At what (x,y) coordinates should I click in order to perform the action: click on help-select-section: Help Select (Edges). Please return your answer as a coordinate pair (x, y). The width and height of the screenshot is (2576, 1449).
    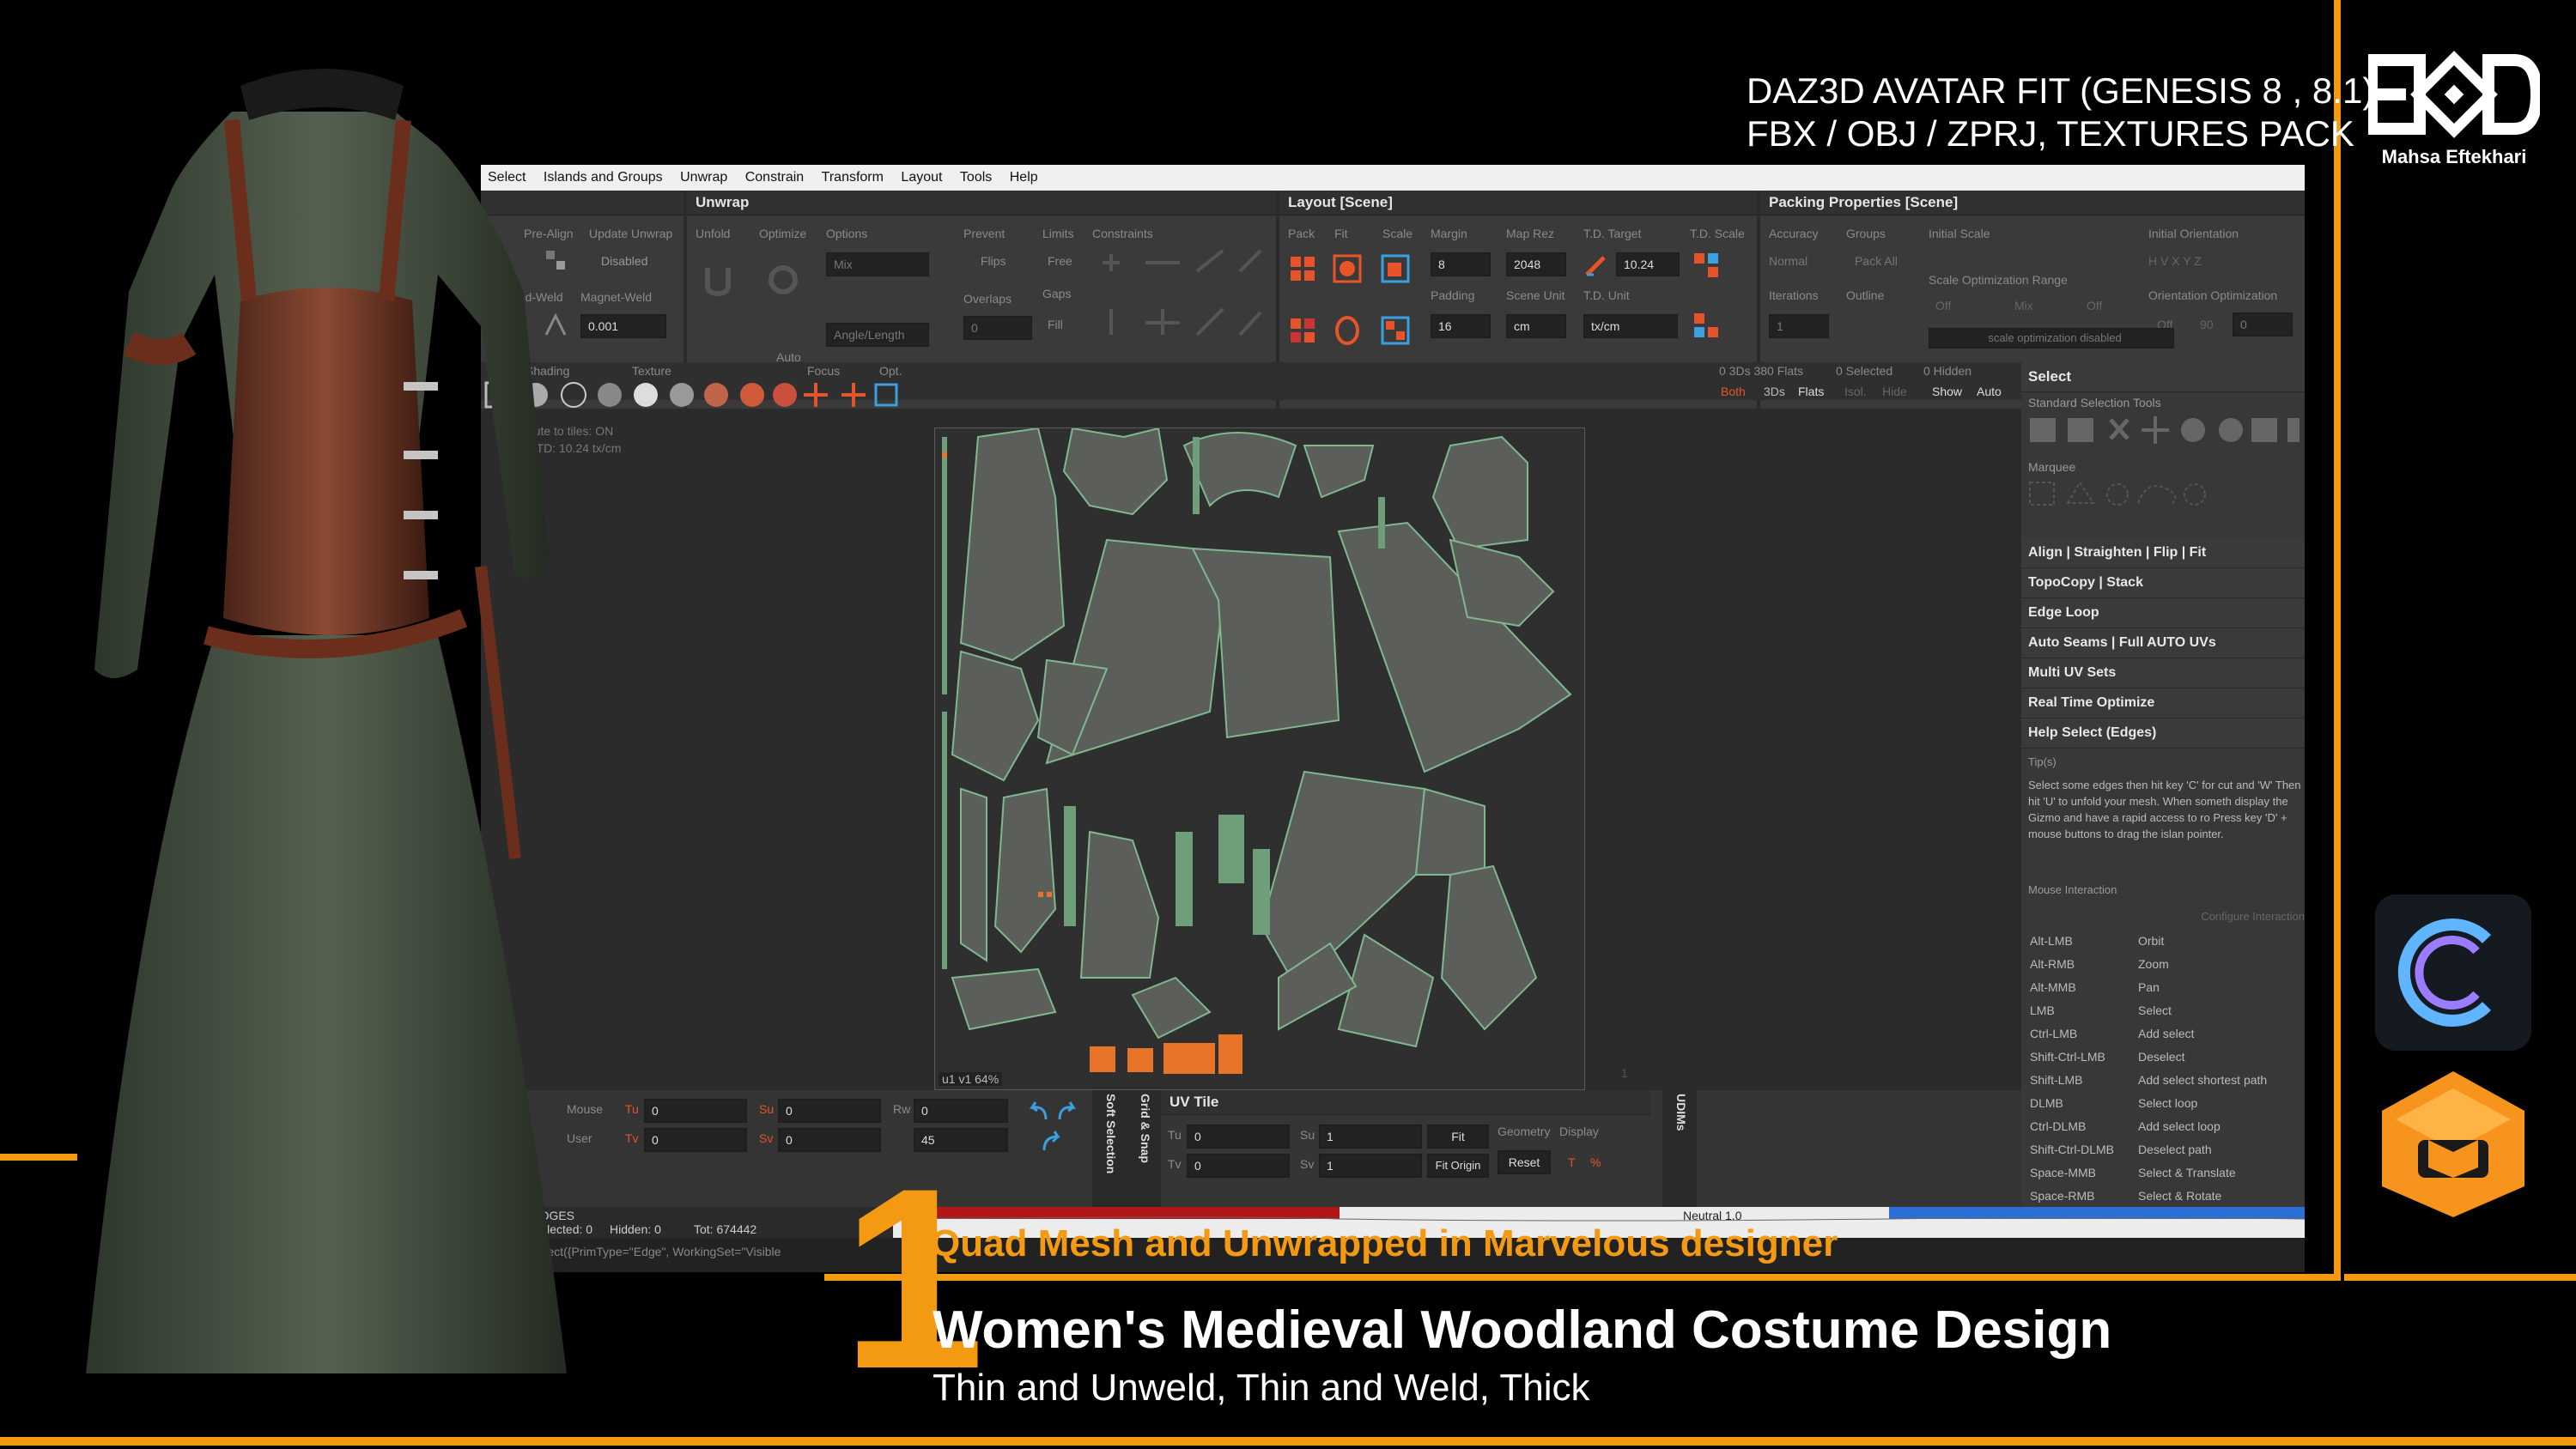
    Looking at the image, I should click on (2163, 733).